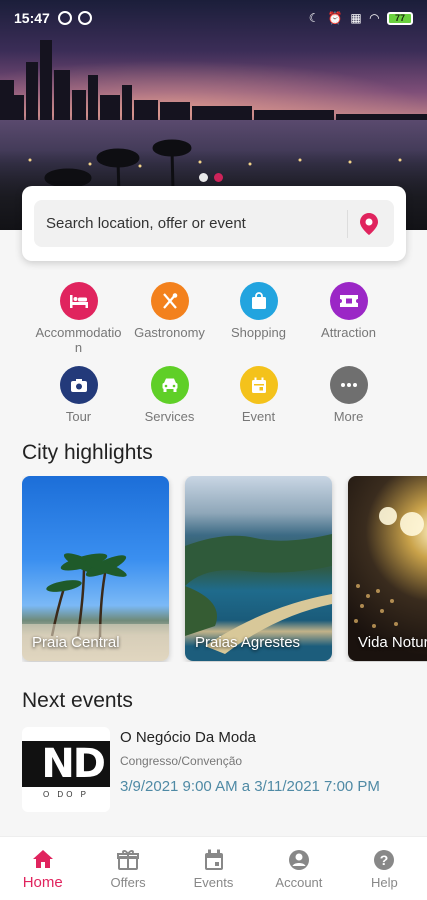 Image resolution: width=427 pixels, height=900 pixels. Describe the element at coordinates (188, 737) in the screenshot. I see `event-title: O Negócio Da Moda` at that location.